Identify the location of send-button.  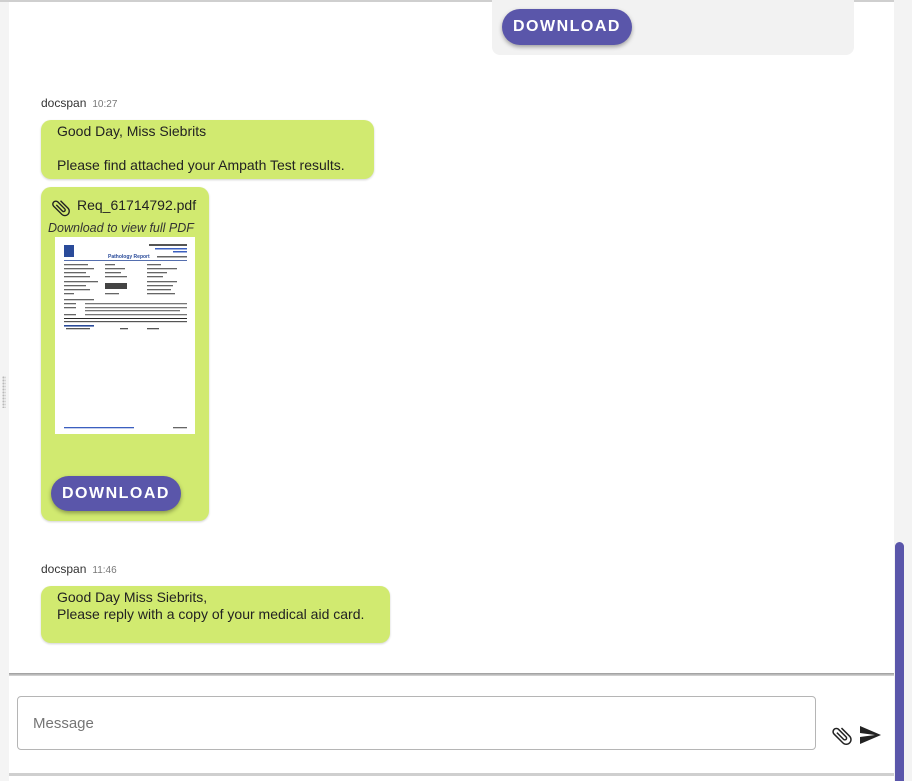
(870, 735).